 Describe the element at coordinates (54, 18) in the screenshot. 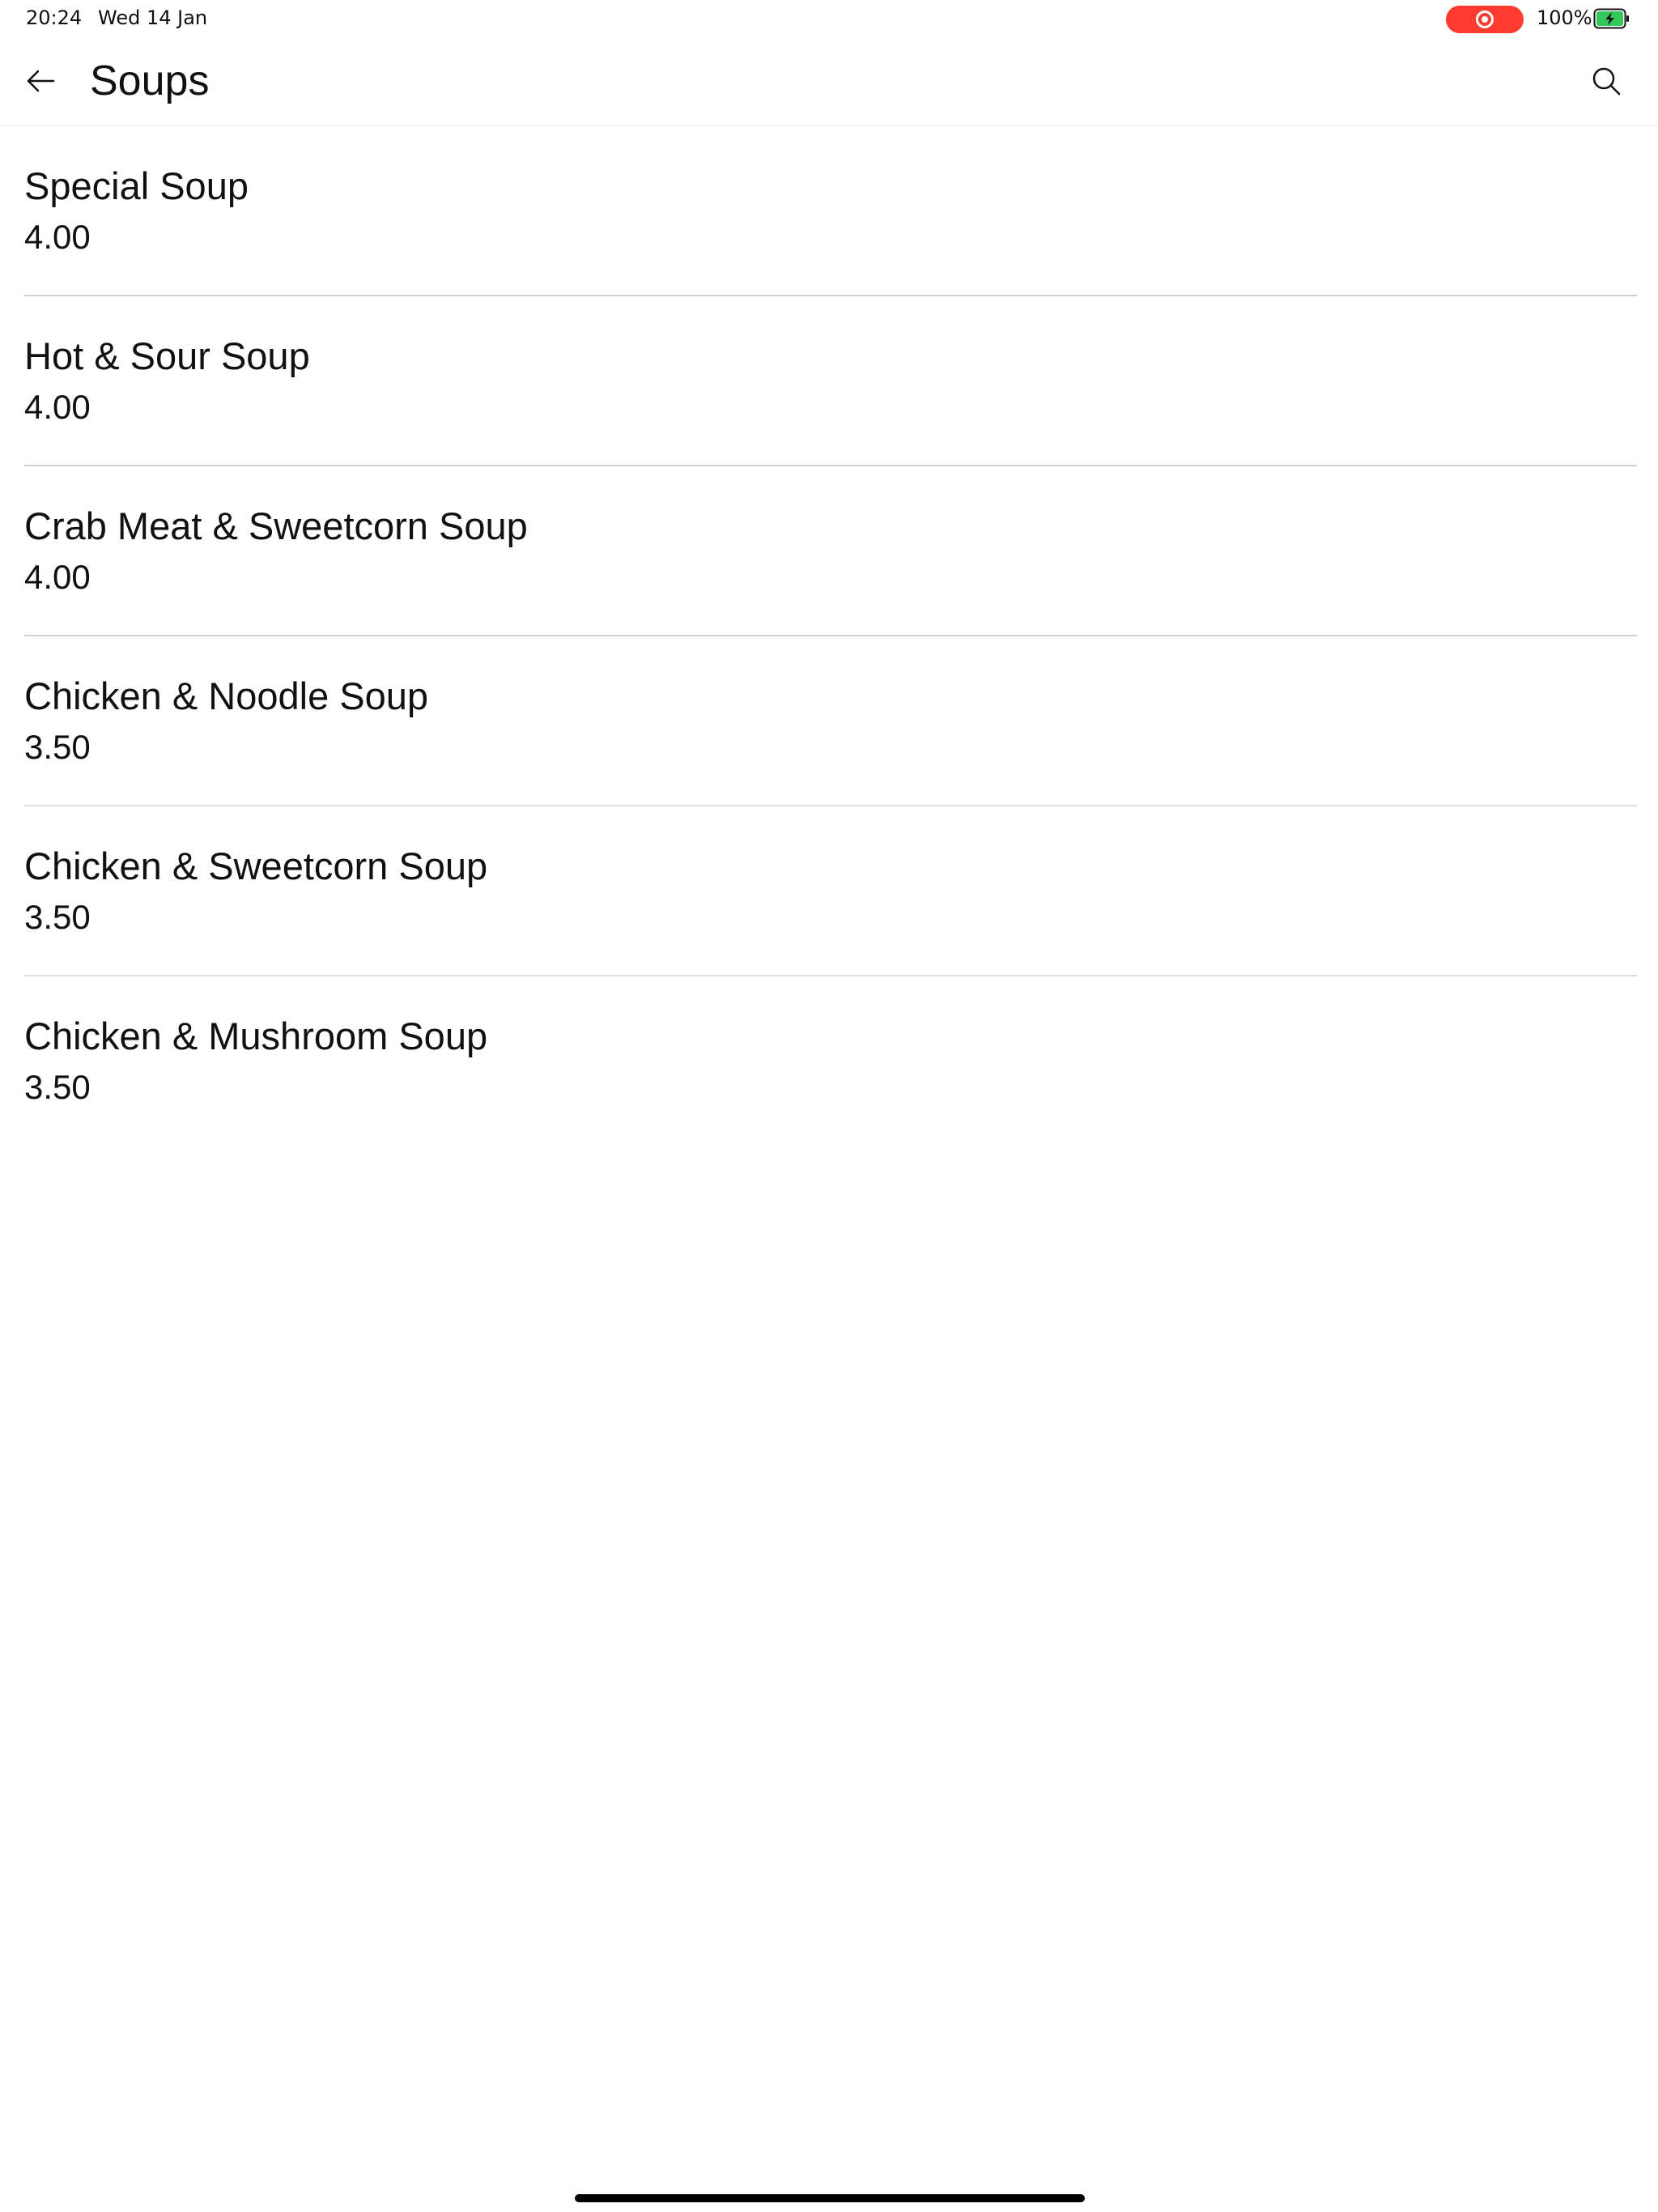

I see `status-time: 20:24` at that location.